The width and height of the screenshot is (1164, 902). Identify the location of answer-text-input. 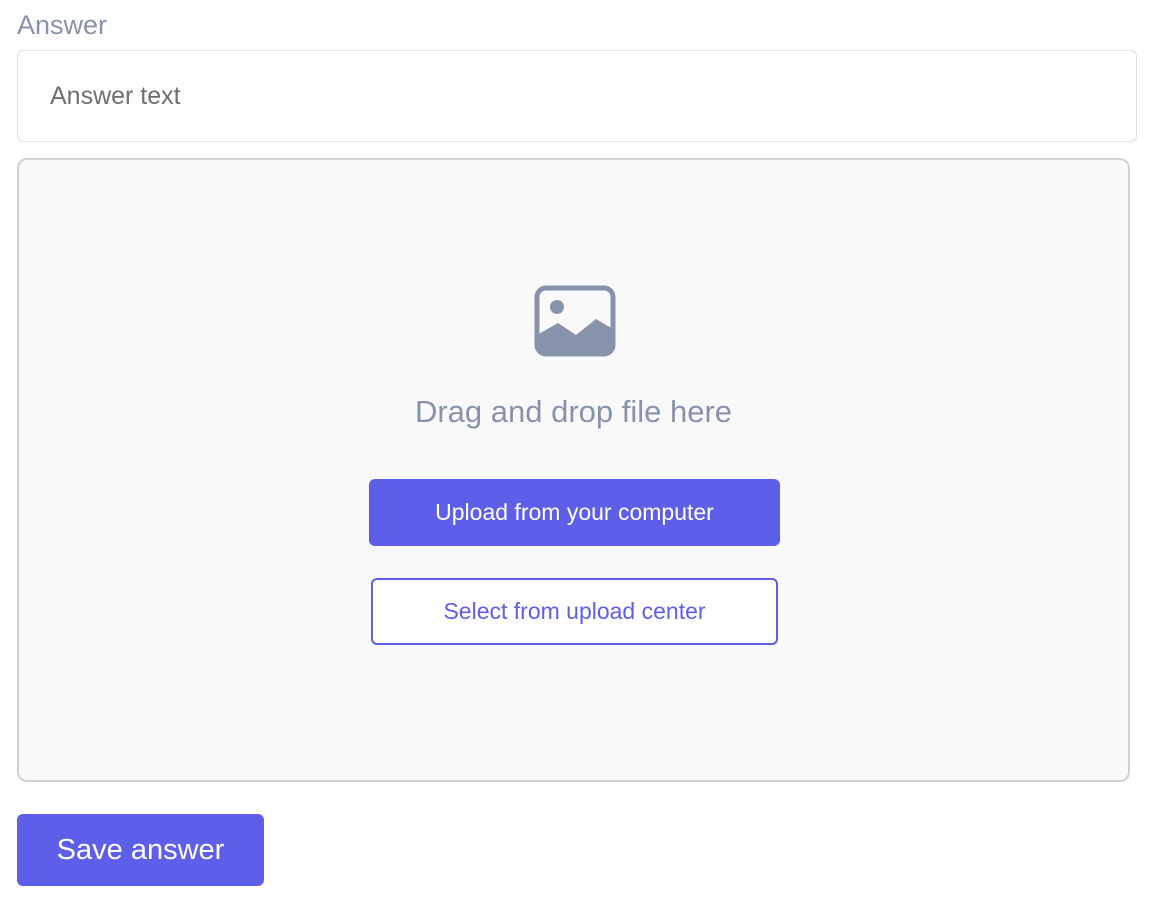
(577, 96).